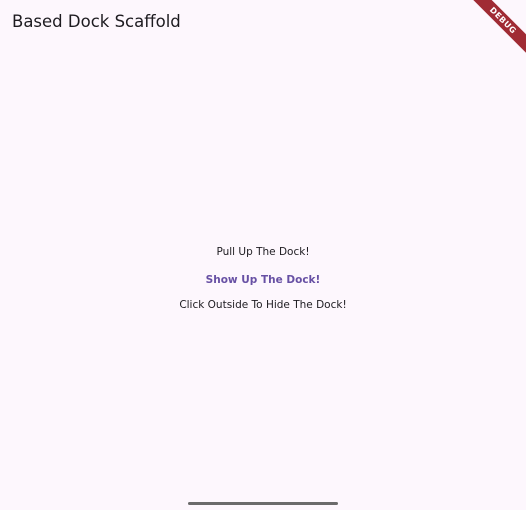 The height and width of the screenshot is (510, 526). I want to click on page-title: Based Dock Scaffold, so click(96, 21).